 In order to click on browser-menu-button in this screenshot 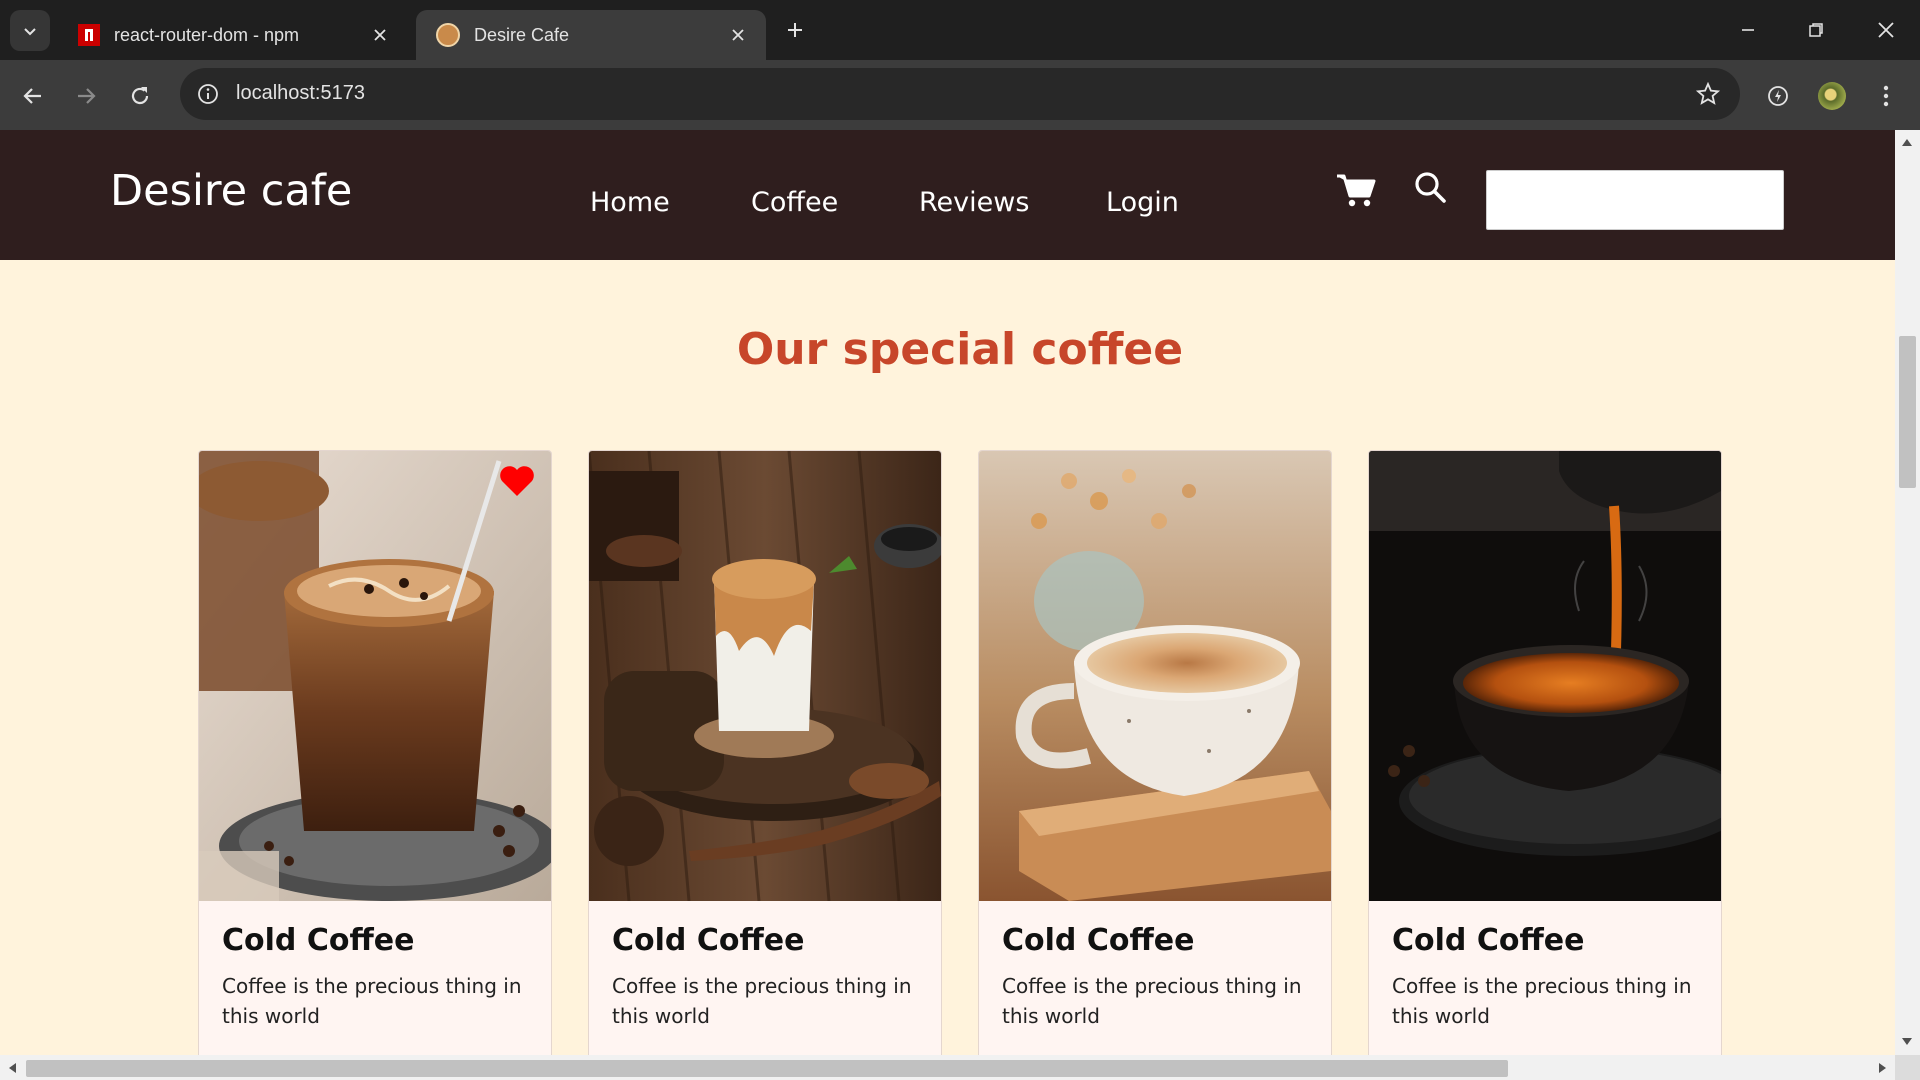, I will do `click(1886, 96)`.